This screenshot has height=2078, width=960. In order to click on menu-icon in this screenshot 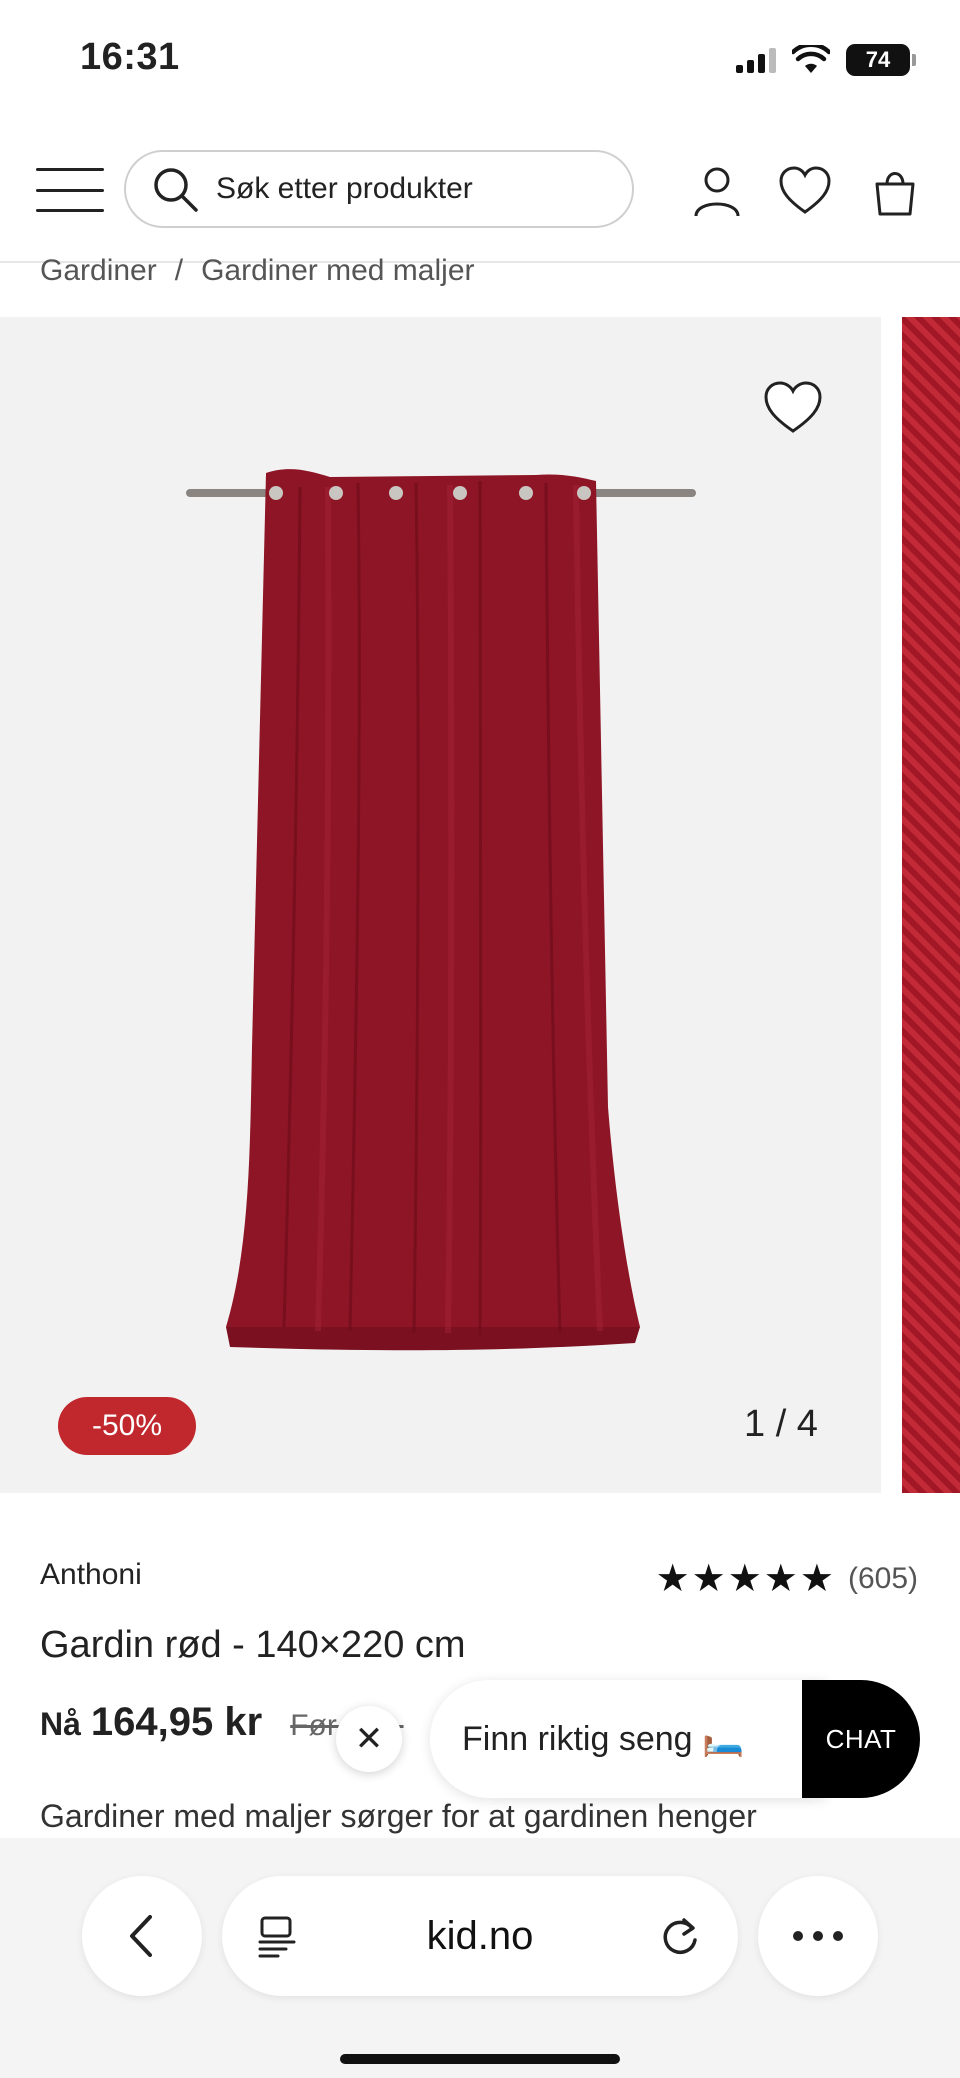, I will do `click(70, 190)`.